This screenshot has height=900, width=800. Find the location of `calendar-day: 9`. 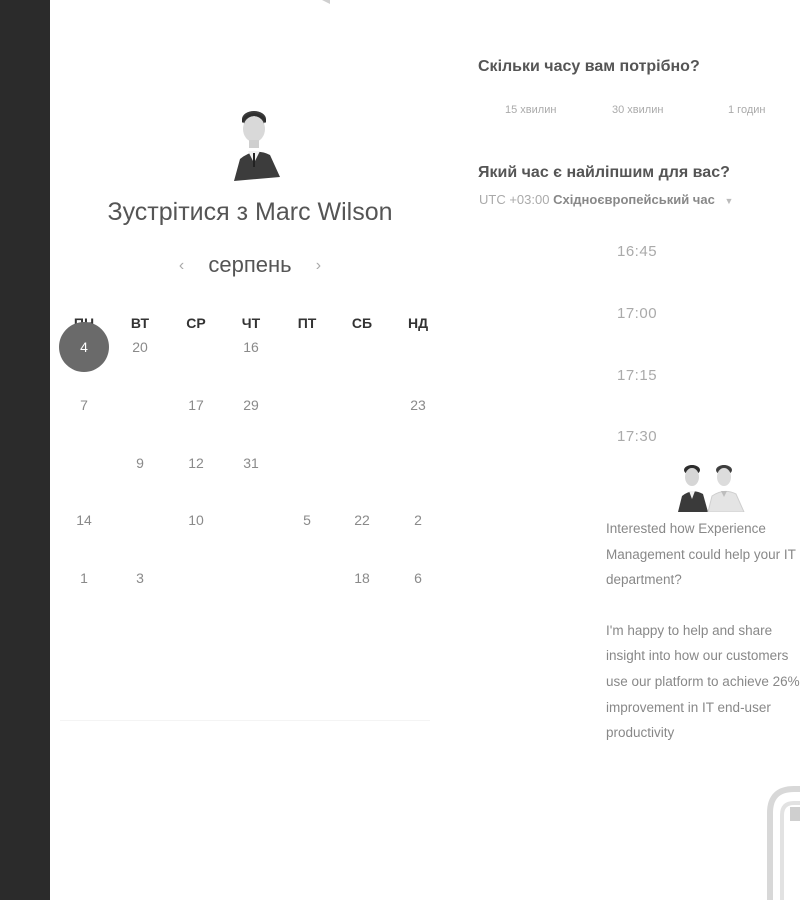

calendar-day: 9 is located at coordinates (140, 463).